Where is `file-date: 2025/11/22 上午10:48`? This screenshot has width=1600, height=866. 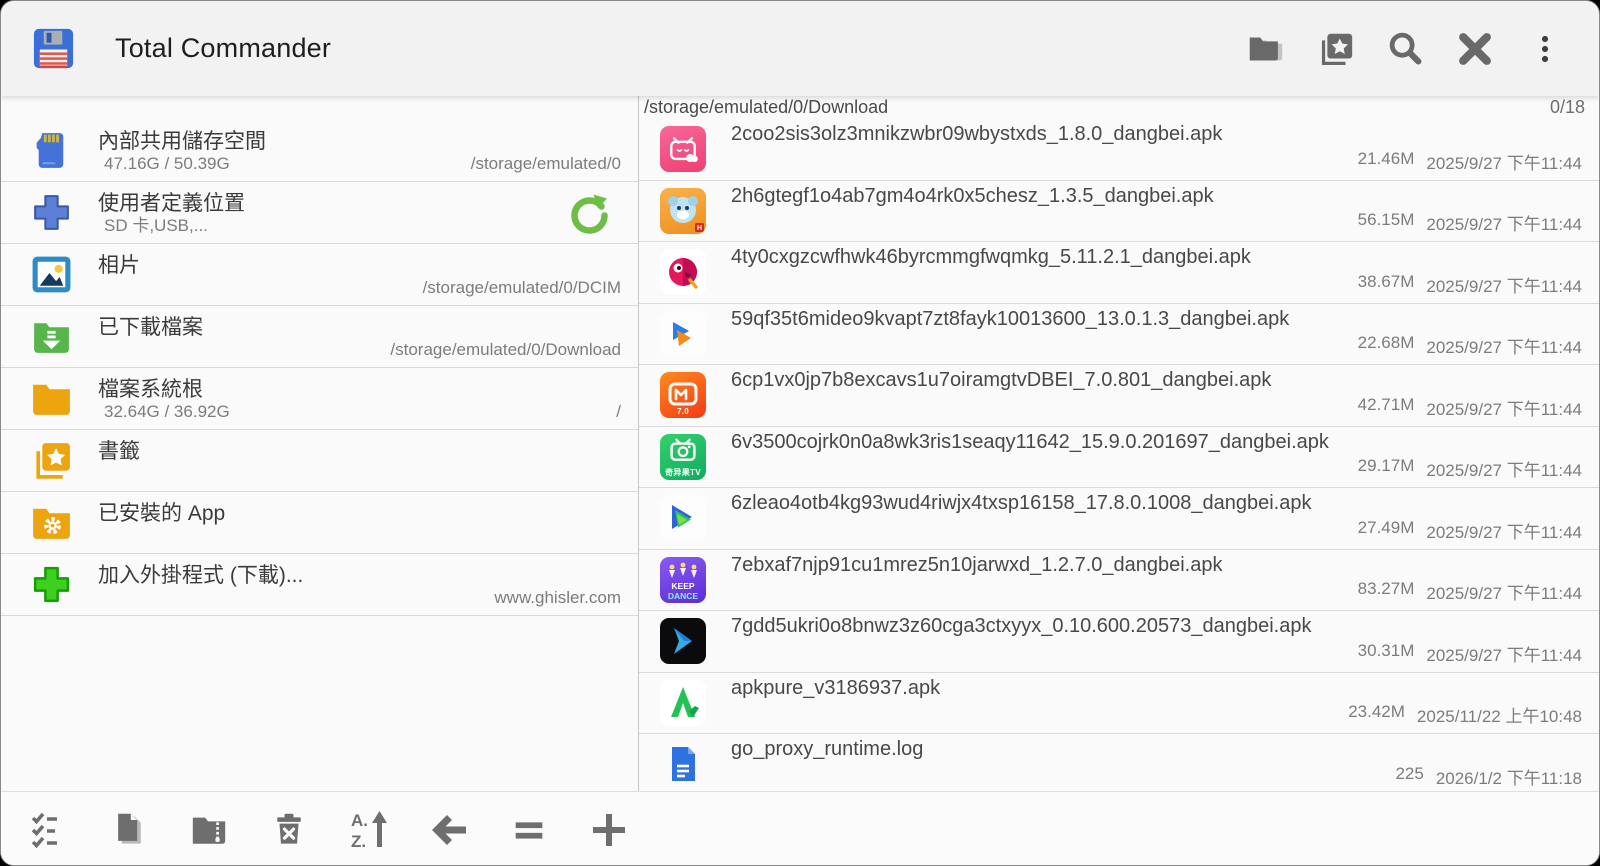 file-date: 2025/11/22 上午10:48 is located at coordinates (1499, 716).